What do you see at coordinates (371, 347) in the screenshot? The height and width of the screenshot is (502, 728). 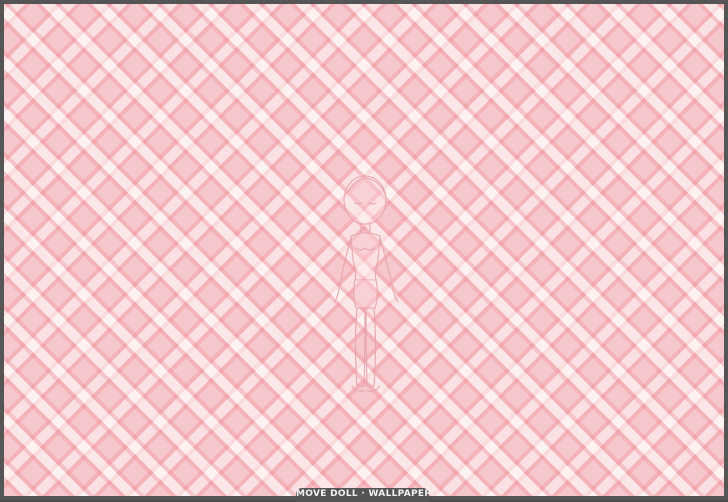 I see `doll-right-leg` at bounding box center [371, 347].